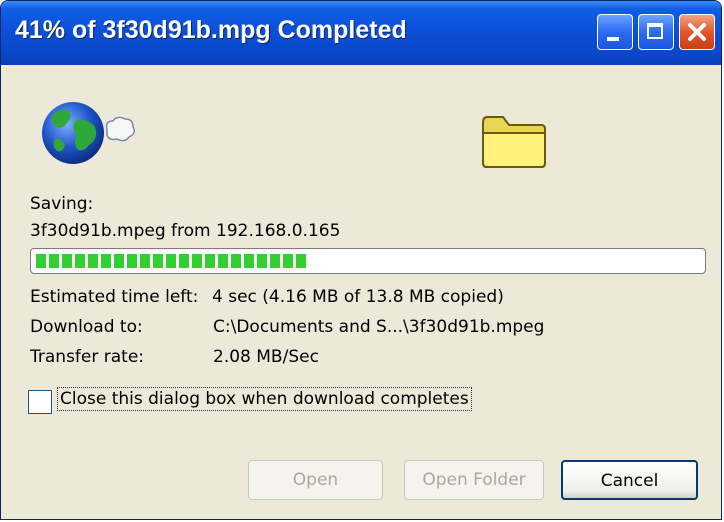  I want to click on download-to-label: Download to:, so click(86, 327).